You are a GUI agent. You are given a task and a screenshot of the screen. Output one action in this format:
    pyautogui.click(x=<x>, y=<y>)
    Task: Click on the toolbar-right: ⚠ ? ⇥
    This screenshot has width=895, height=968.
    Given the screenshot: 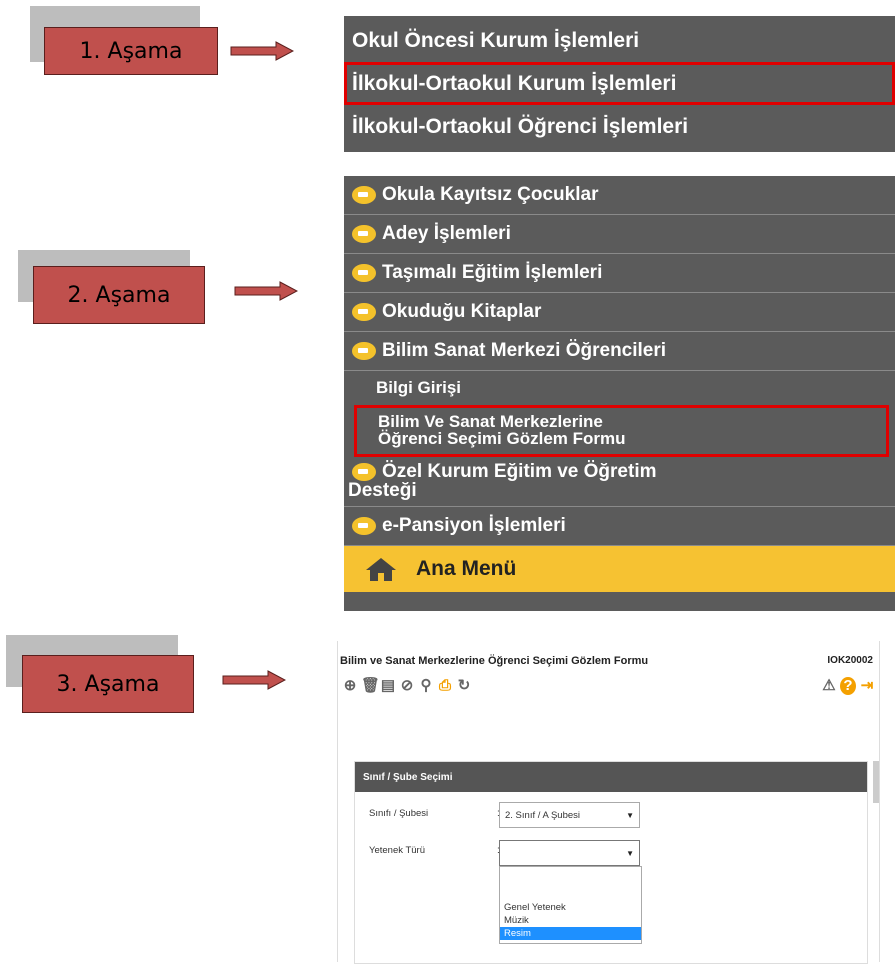 What is the action you would take?
    pyautogui.click(x=848, y=686)
    